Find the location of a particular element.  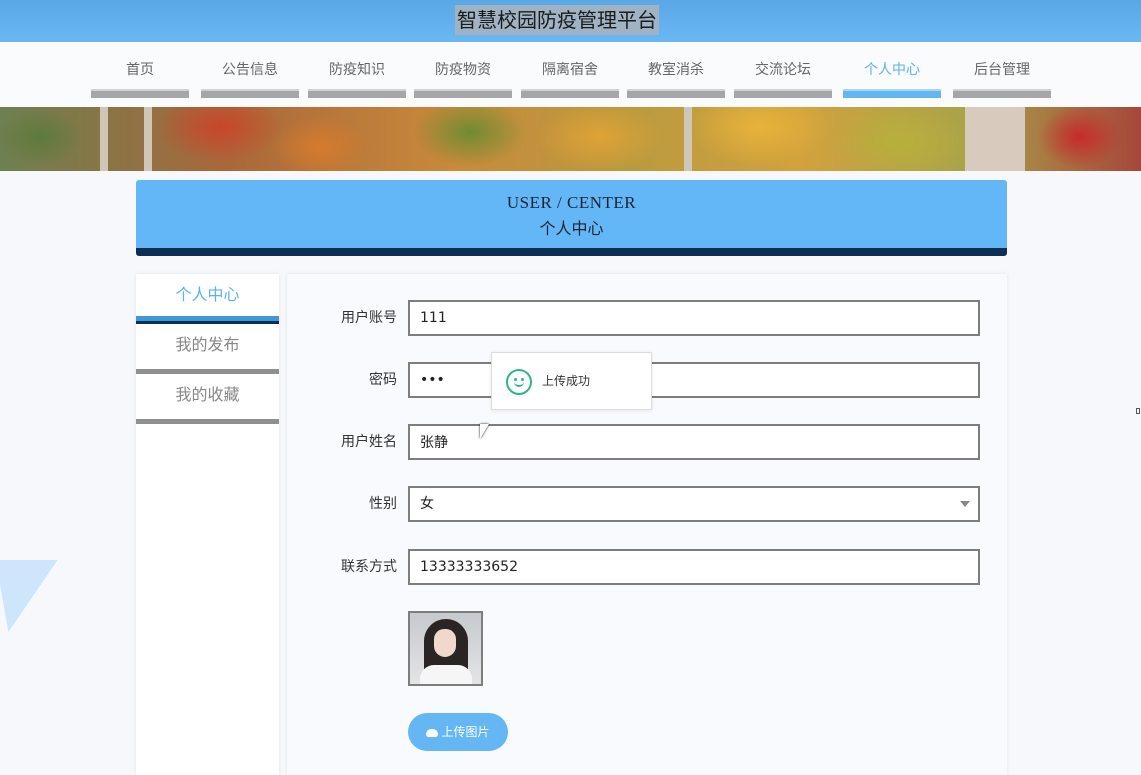

nav-item-user-center: 个人中心 is located at coordinates (892, 75).